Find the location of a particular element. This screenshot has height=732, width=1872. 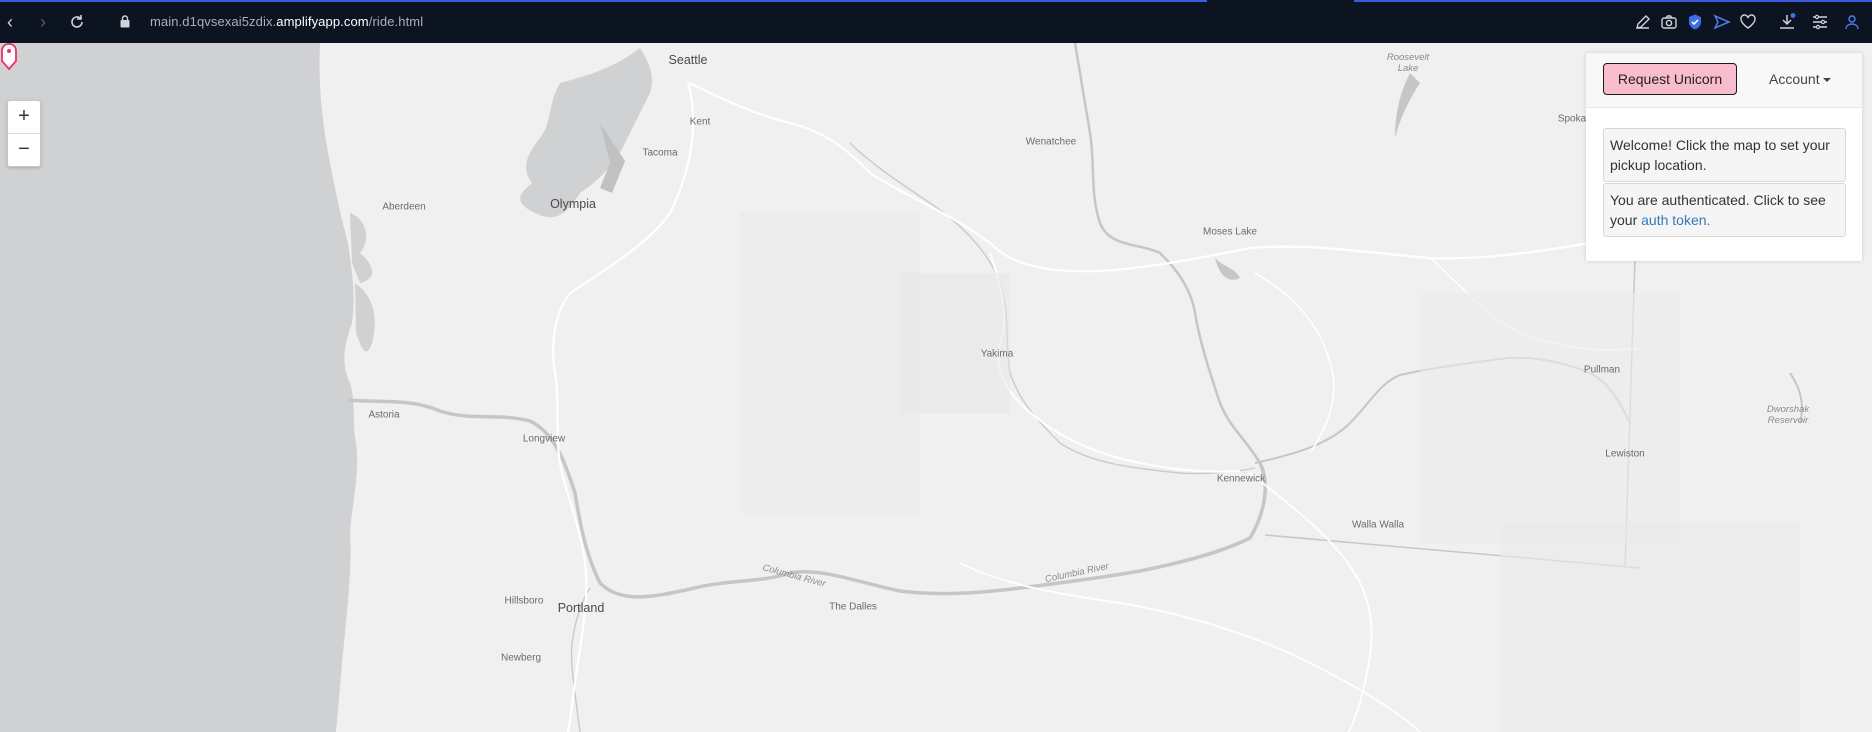

camera-icon is located at coordinates (1669, 22).